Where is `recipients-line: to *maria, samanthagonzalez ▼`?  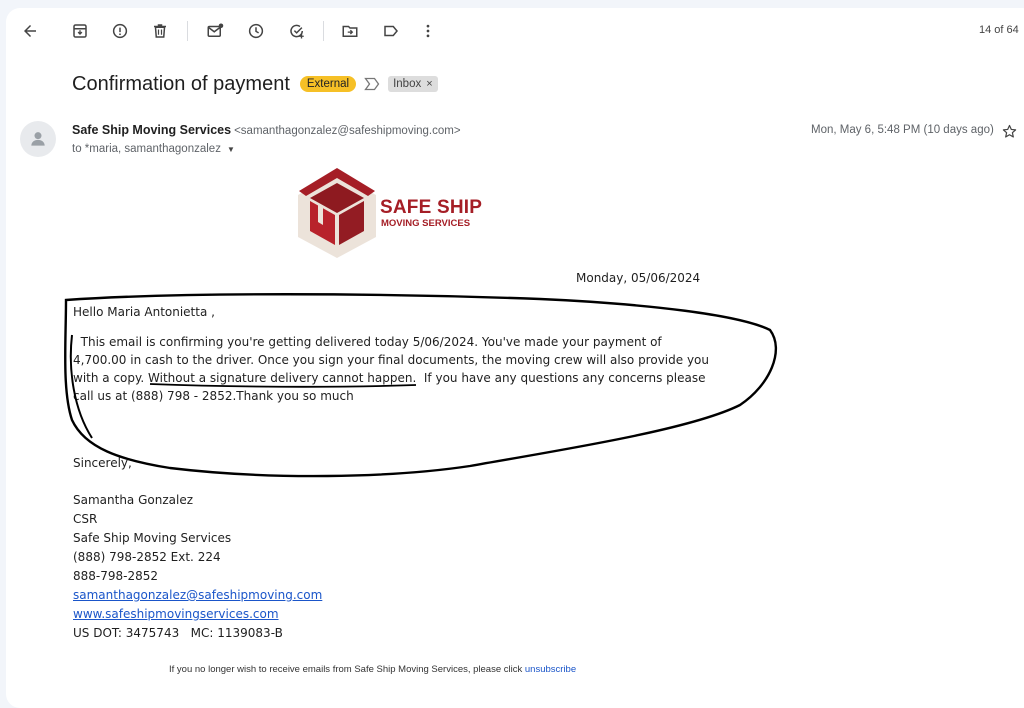 recipients-line: to *maria, samanthagonzalez ▼ is located at coordinates (153, 149).